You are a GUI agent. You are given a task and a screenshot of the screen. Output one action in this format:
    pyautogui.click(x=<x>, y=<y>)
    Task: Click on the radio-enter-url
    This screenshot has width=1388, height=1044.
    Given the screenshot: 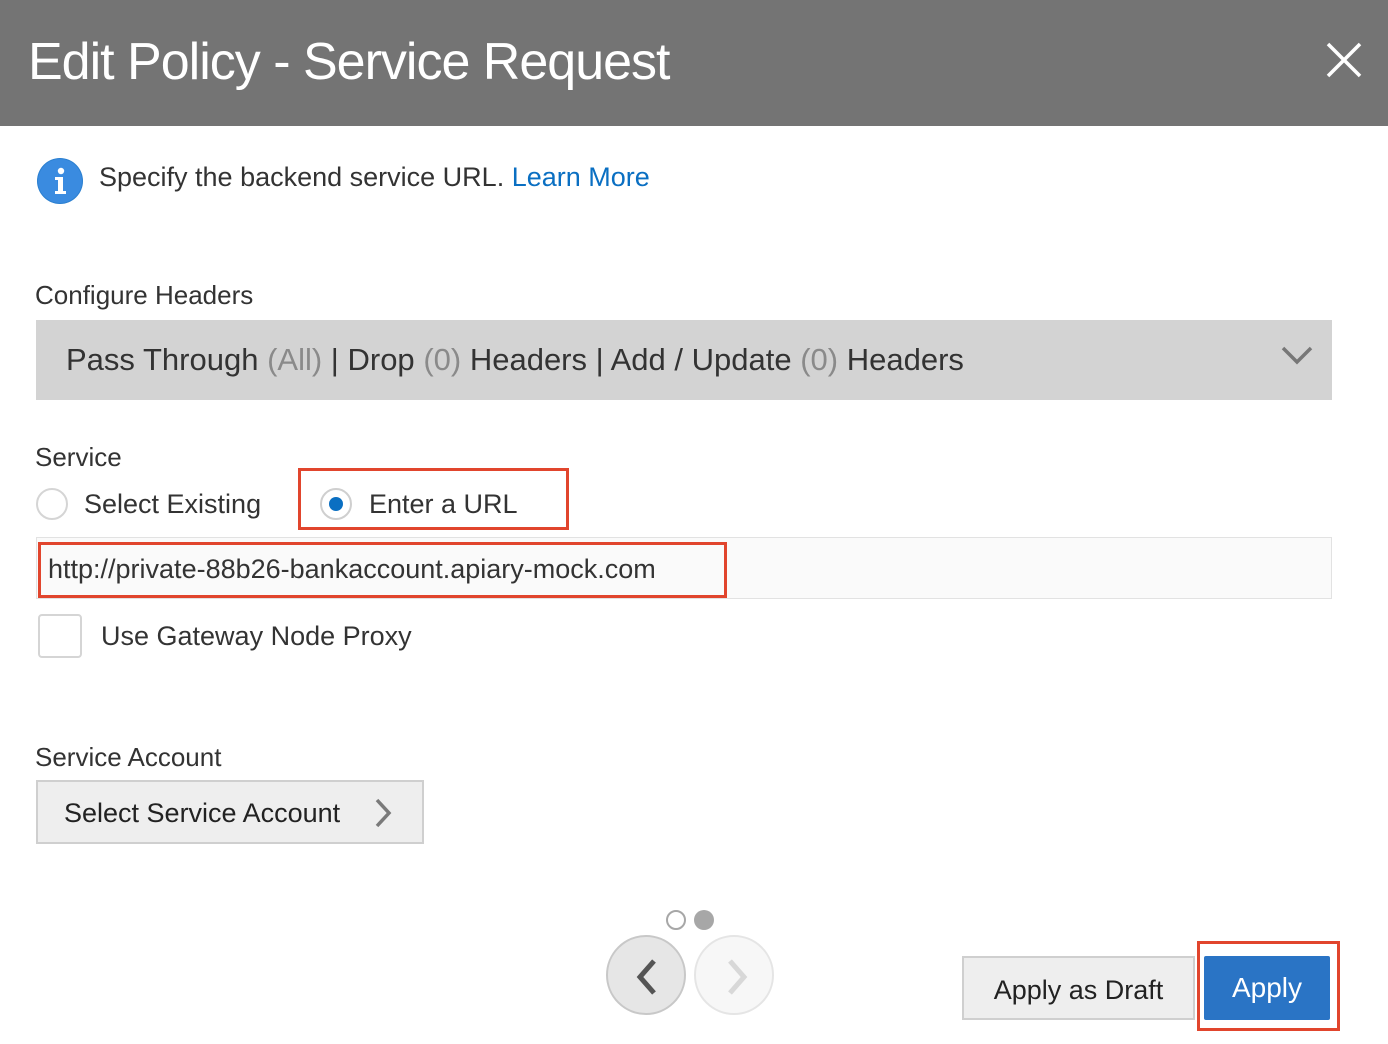 What is the action you would take?
    pyautogui.click(x=336, y=504)
    